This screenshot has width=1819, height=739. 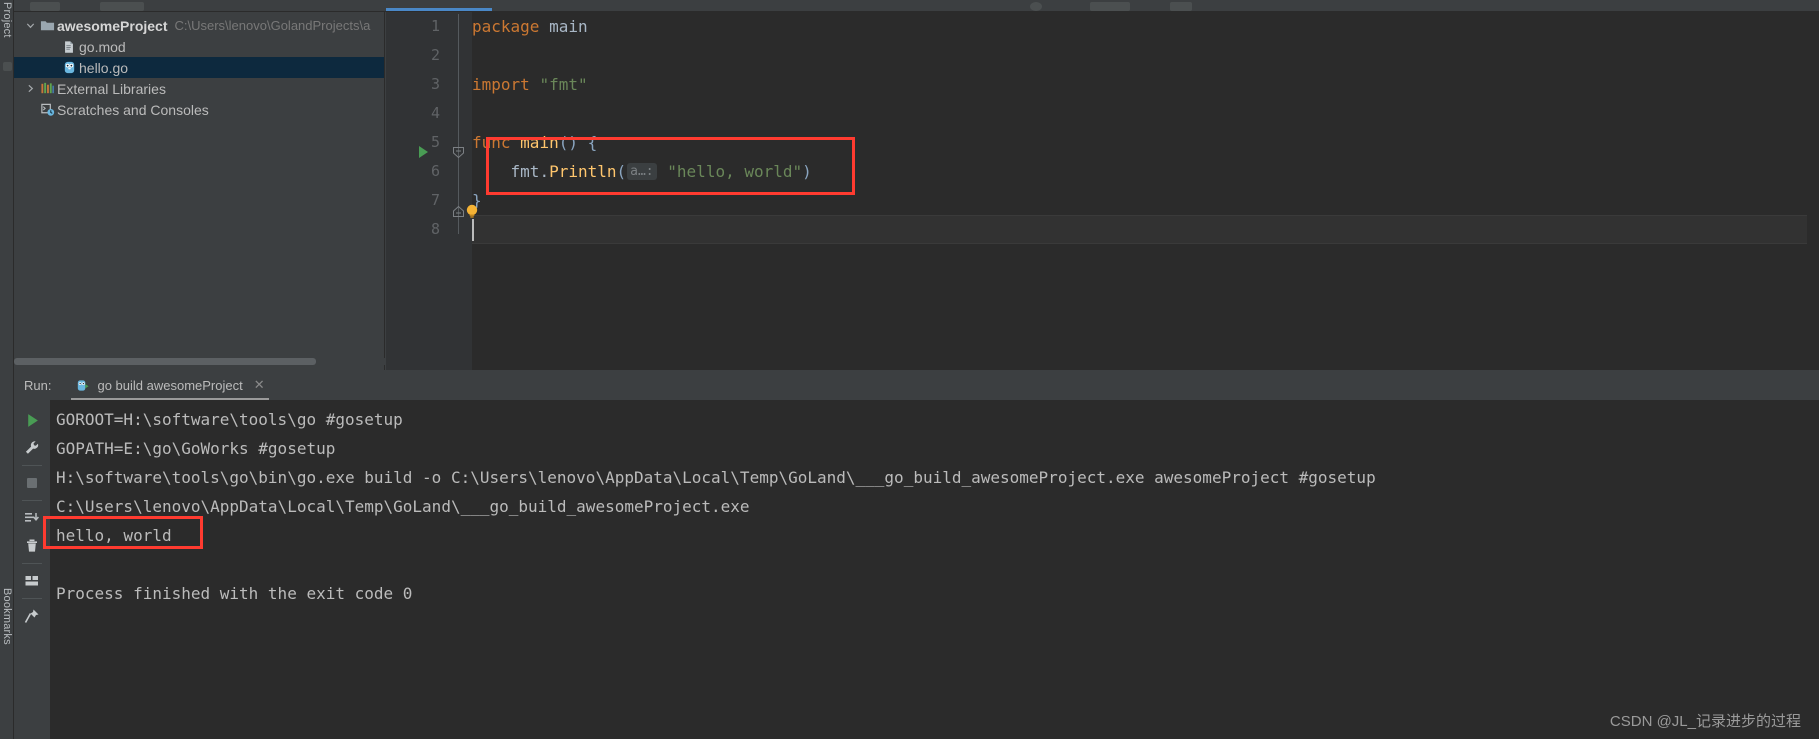 I want to click on stop-button, so click(x=32, y=483).